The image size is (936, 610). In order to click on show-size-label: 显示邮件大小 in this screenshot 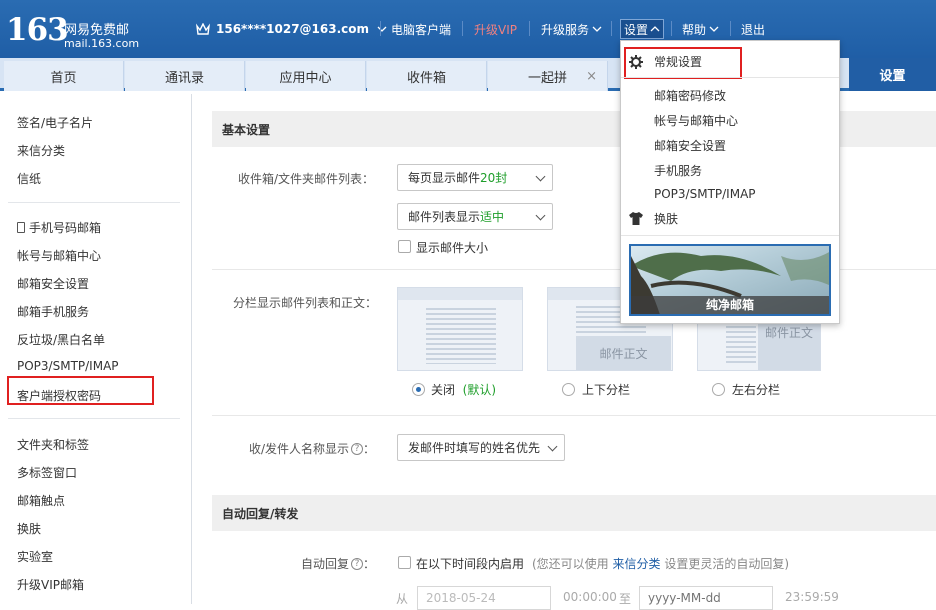, I will do `click(452, 248)`.